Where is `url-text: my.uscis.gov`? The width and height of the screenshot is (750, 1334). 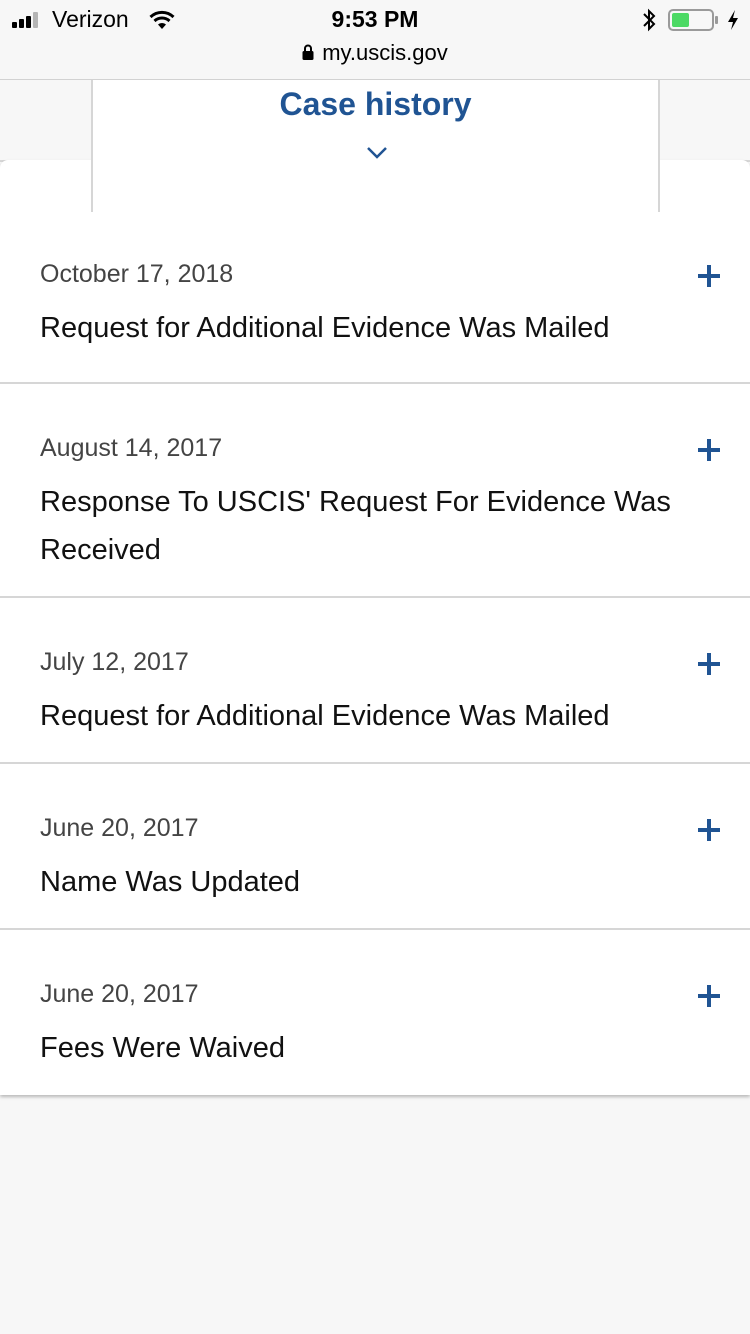 url-text: my.uscis.gov is located at coordinates (385, 52).